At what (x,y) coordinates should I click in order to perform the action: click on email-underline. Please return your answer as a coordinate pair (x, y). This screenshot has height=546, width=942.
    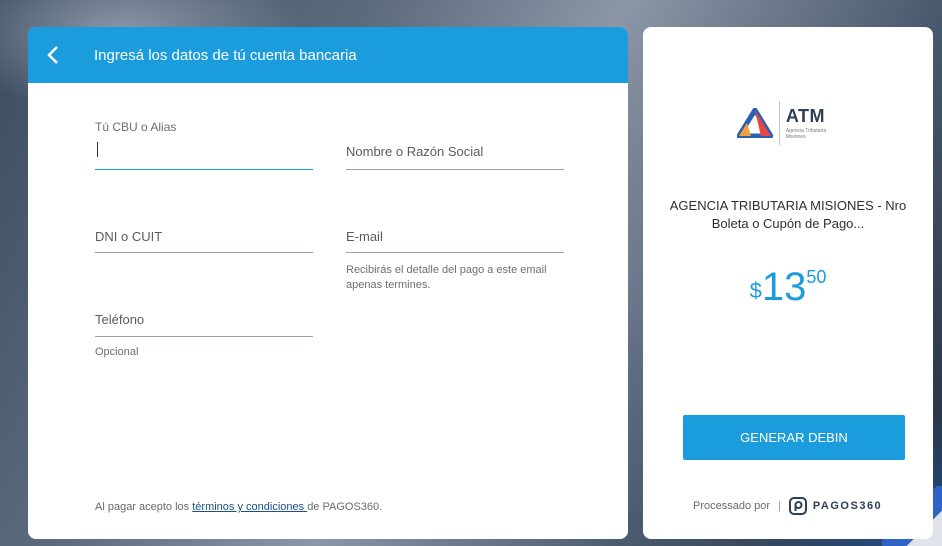
    Looking at the image, I should click on (455, 252).